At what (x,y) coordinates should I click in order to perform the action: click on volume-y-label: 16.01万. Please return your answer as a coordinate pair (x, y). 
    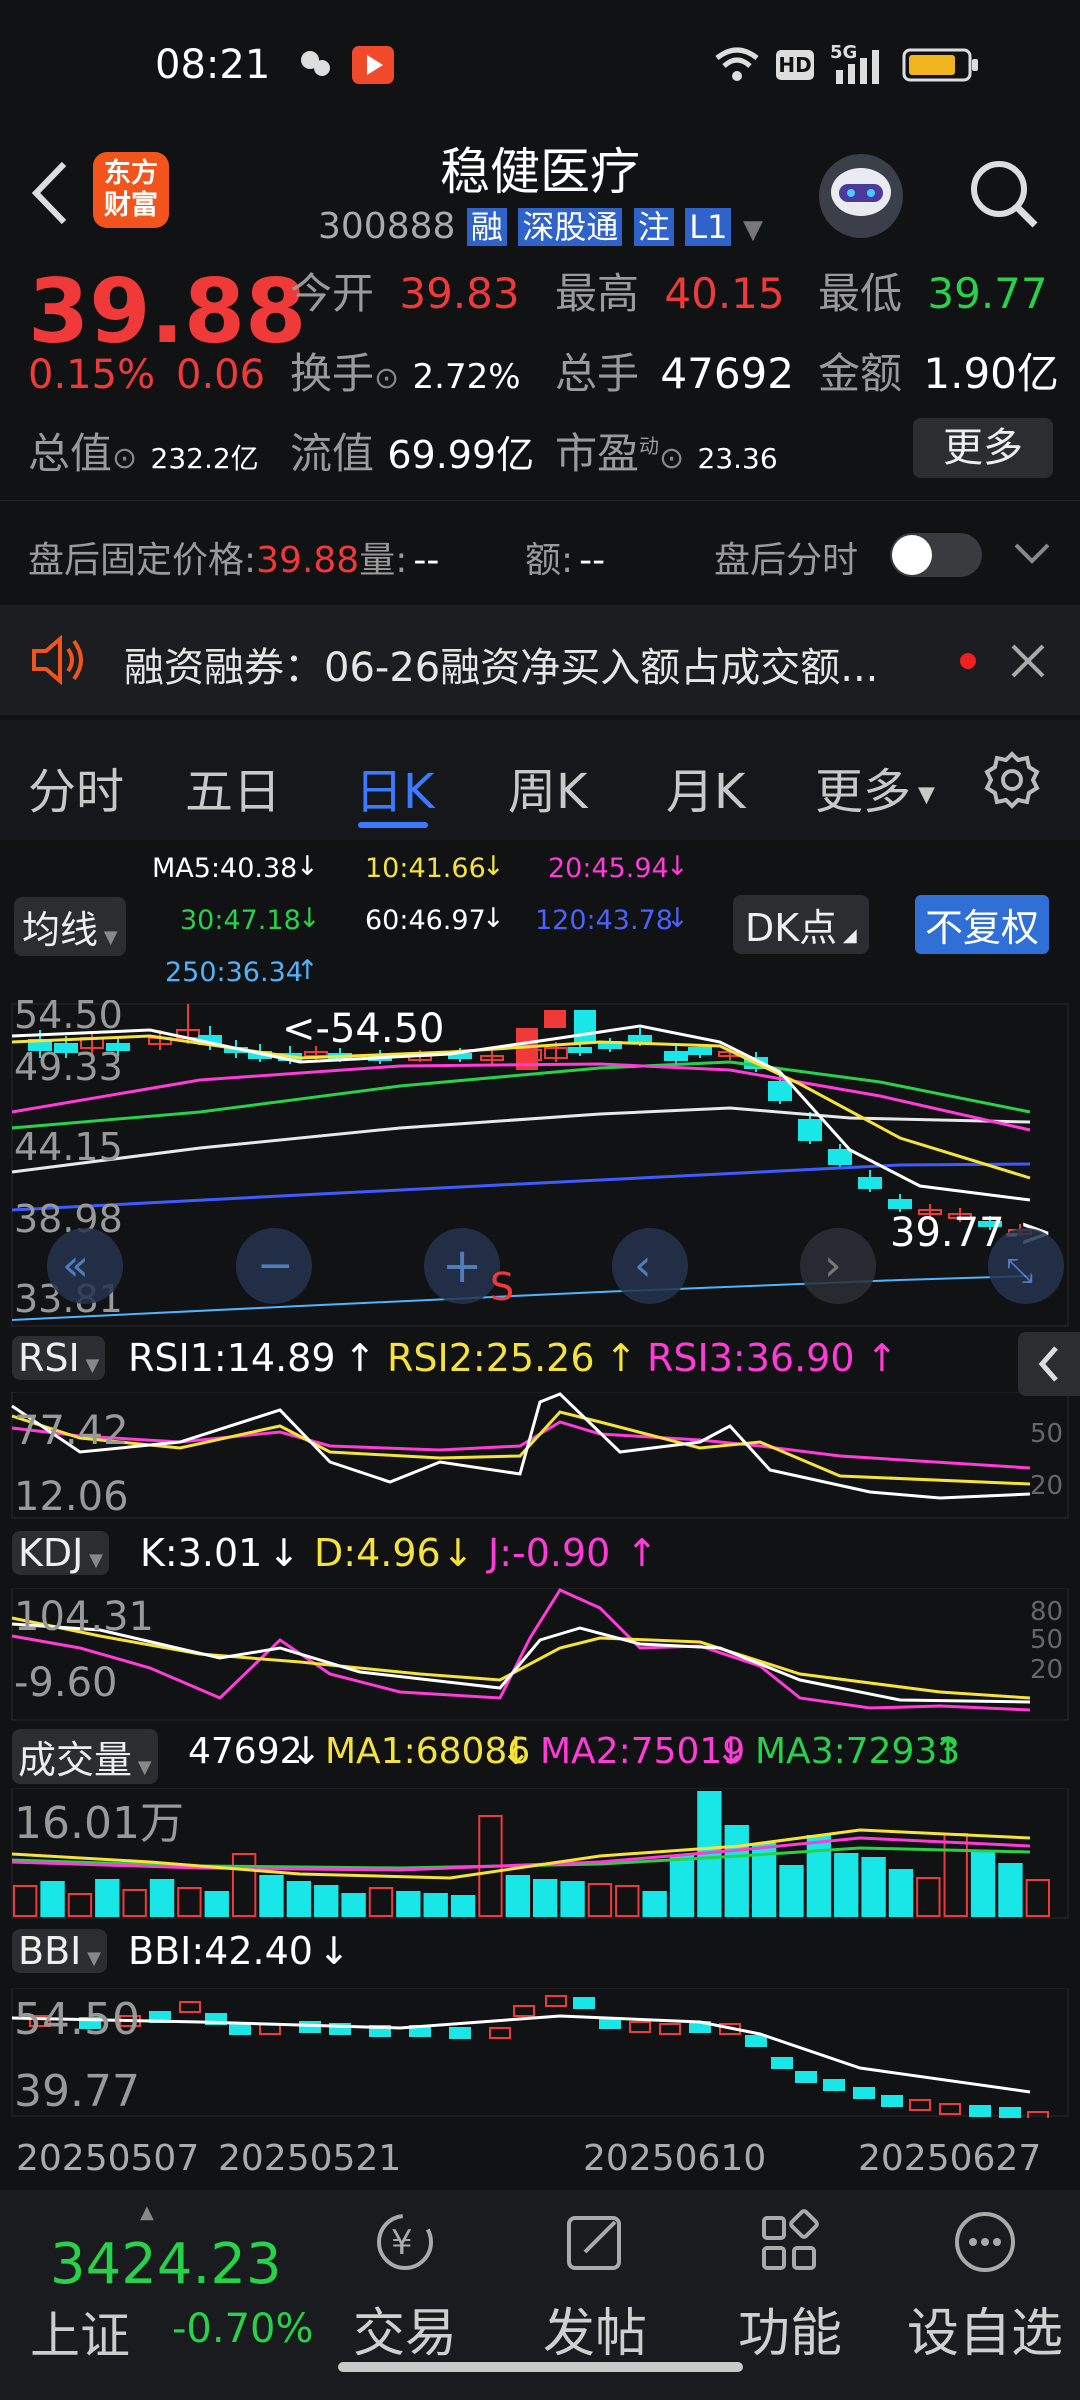
    Looking at the image, I should click on (99, 1823).